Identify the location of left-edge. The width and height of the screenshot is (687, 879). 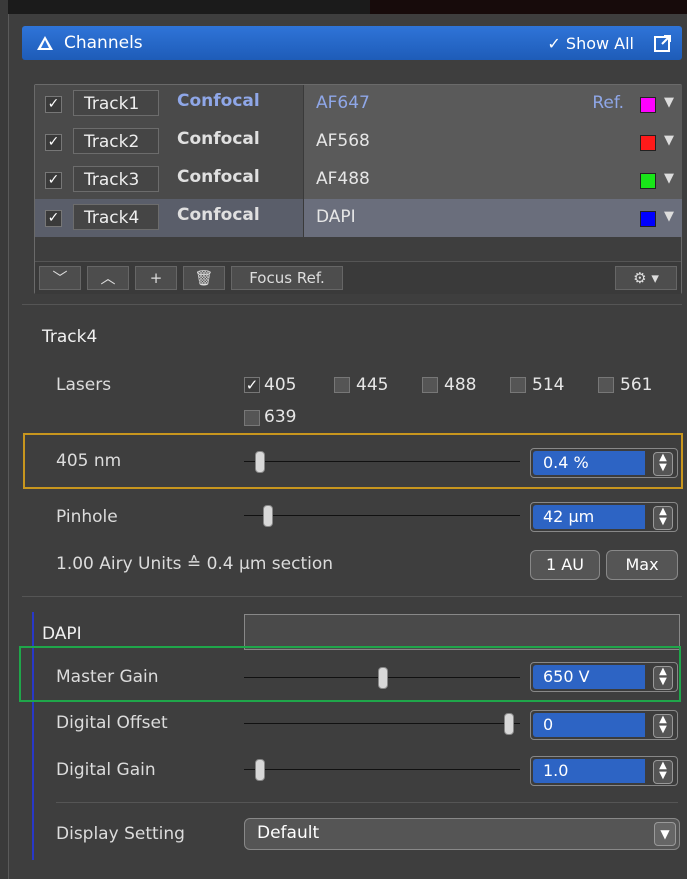
(4, 439).